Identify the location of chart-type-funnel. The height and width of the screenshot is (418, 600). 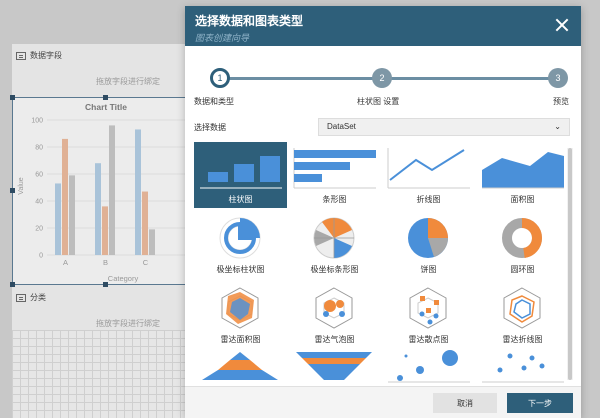
(334, 369).